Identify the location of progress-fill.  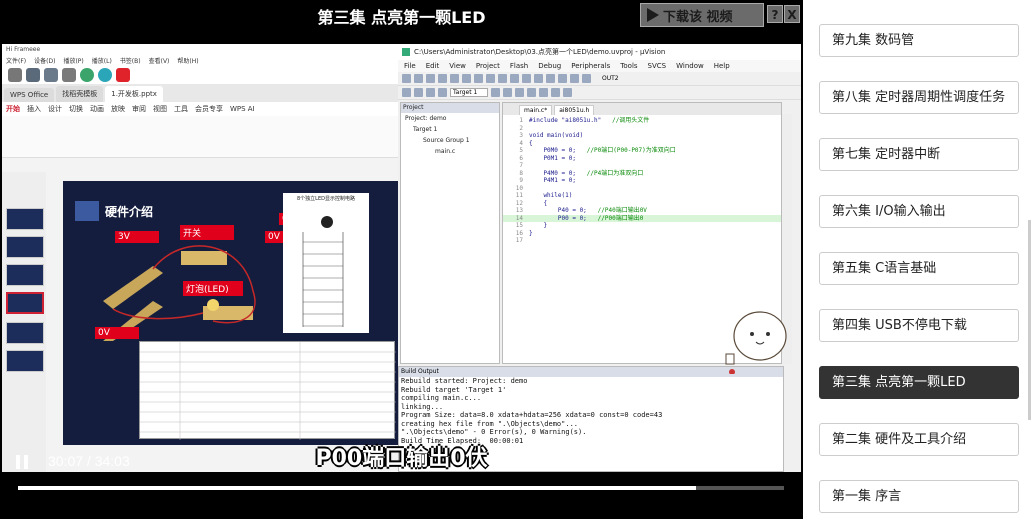
(357, 488).